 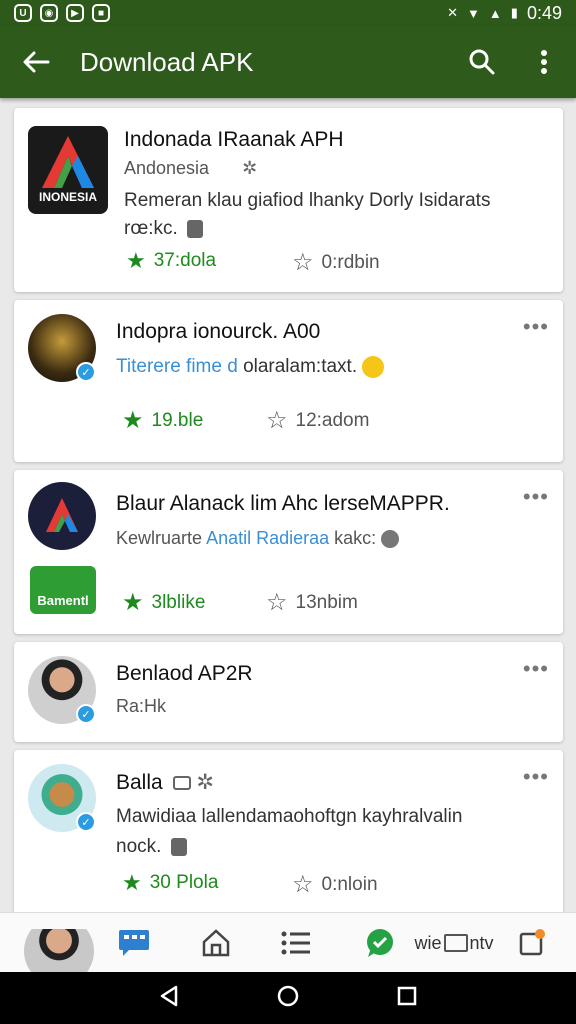 I want to click on home-icon, so click(x=216, y=943).